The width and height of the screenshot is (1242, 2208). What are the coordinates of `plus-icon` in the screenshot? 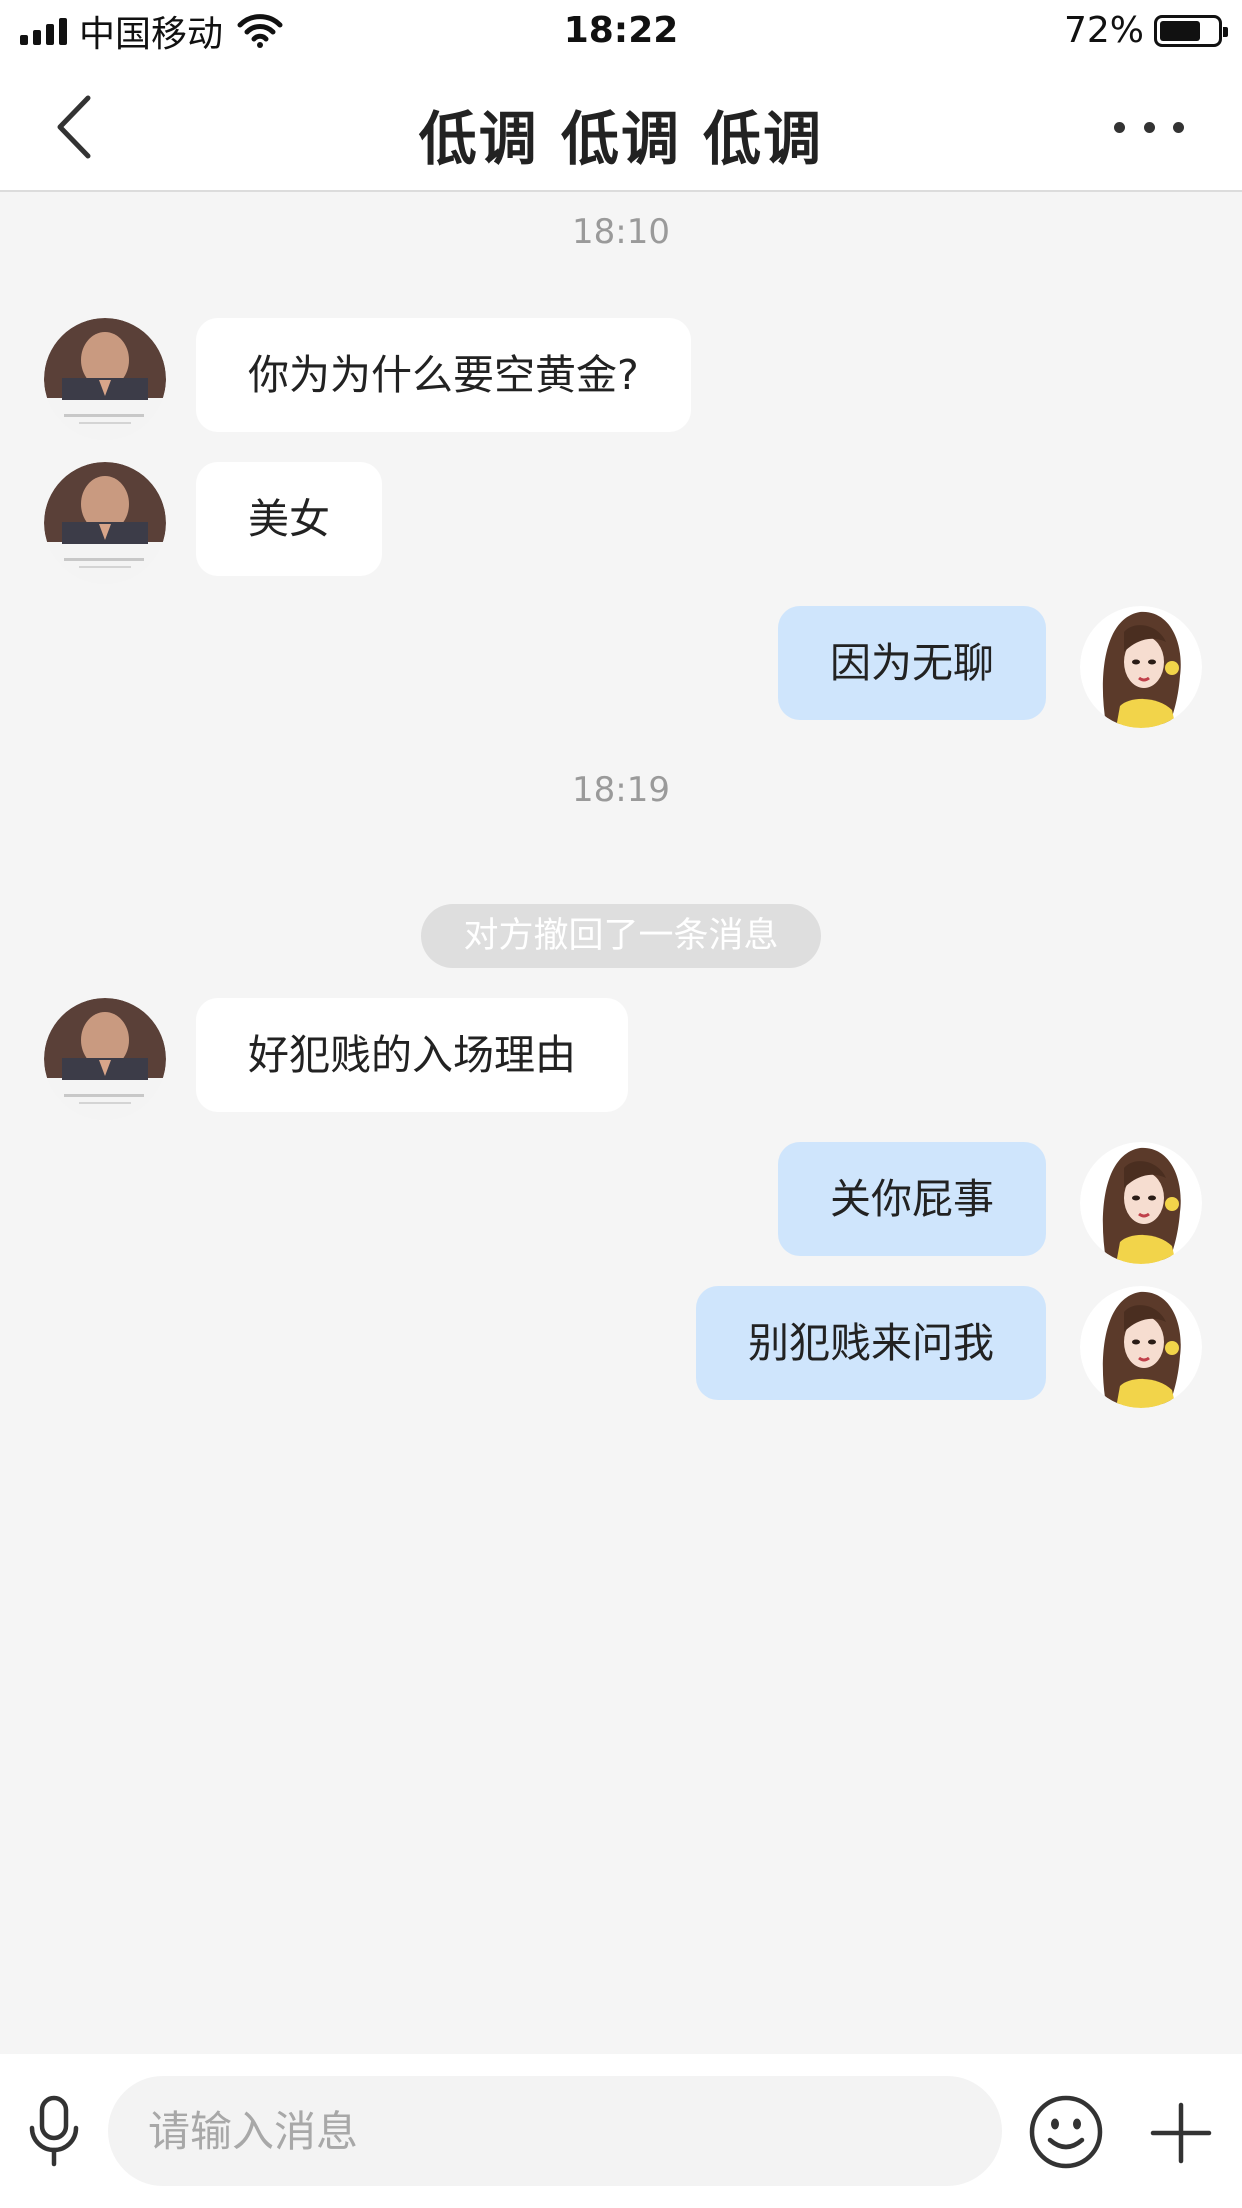 It's located at (1181, 2133).